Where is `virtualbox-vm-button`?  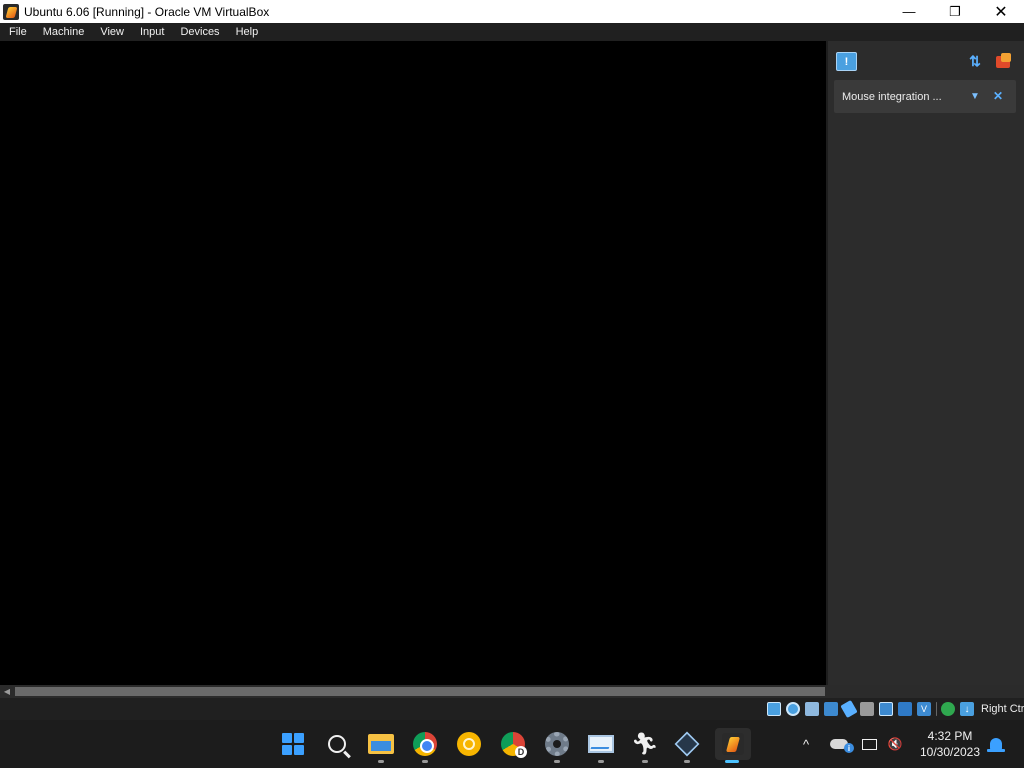 virtualbox-vm-button is located at coordinates (733, 745).